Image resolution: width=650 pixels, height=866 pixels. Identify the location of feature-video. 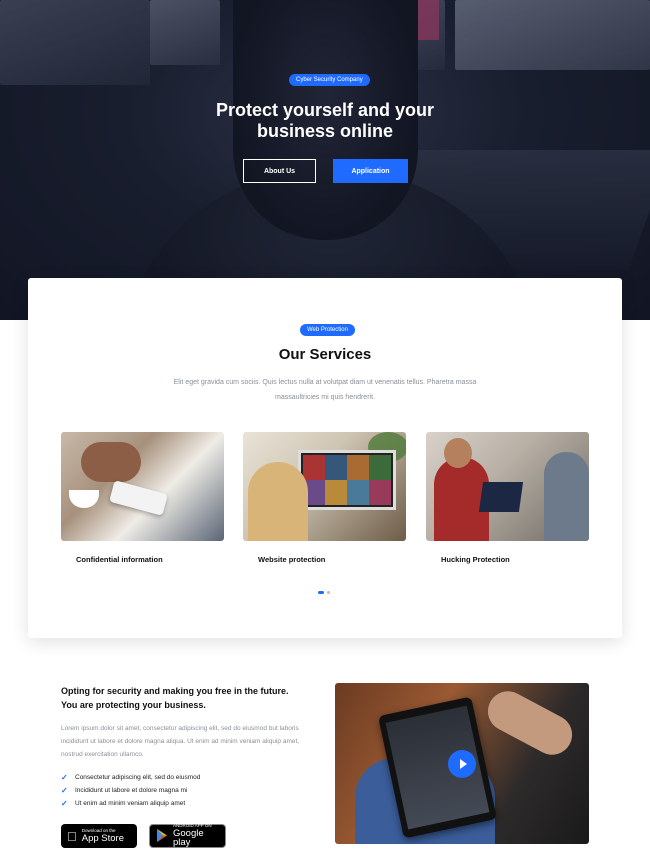
(462, 763).